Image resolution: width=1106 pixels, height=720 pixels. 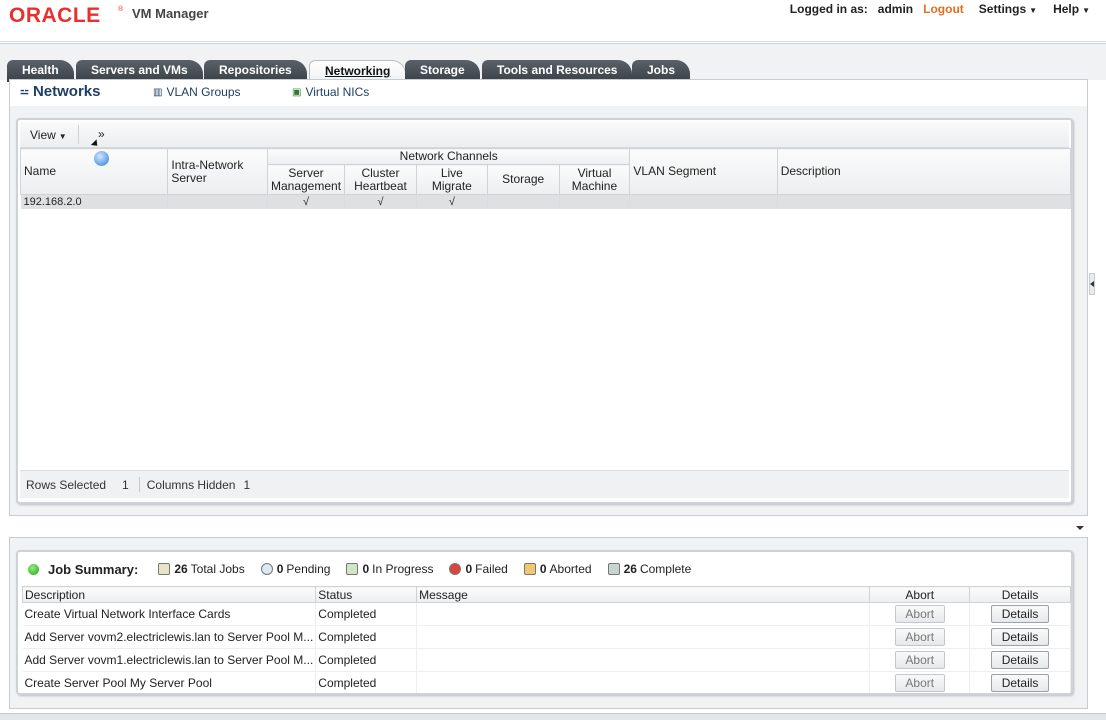 I want to click on column-header-intra-network-server: Intra-Network Server, so click(x=217, y=171).